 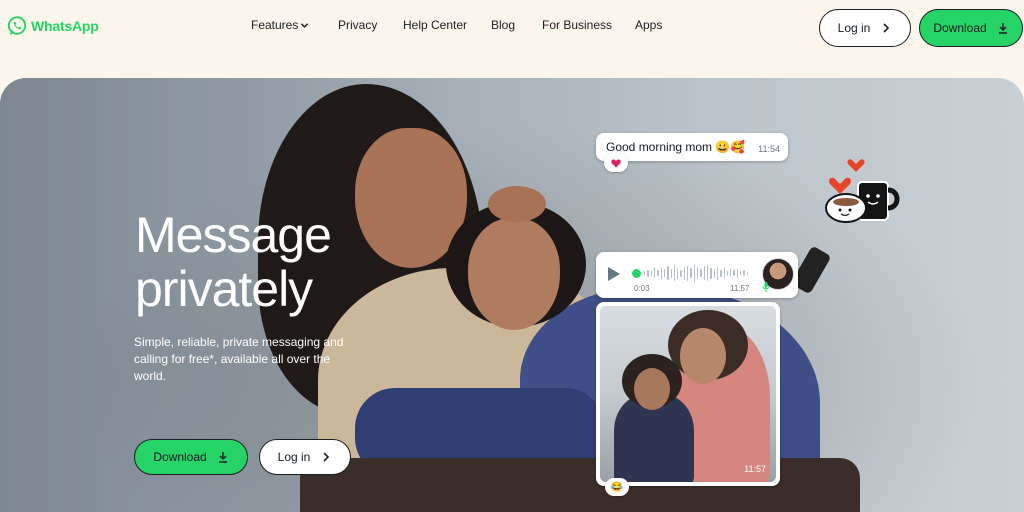 I want to click on voice-time: 11:57, so click(x=740, y=288).